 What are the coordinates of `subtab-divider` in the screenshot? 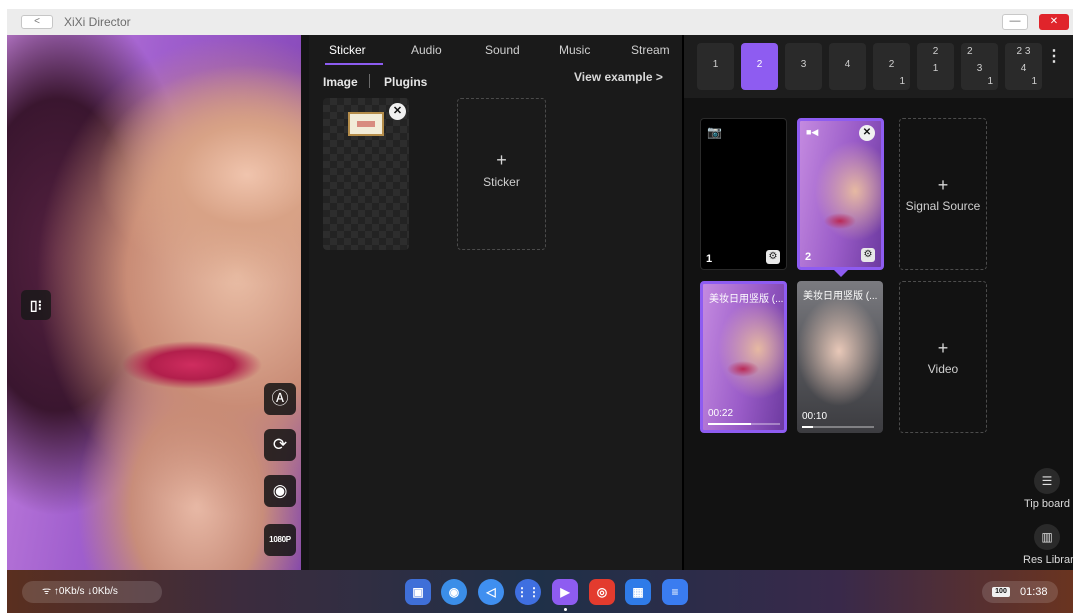 It's located at (369, 81).